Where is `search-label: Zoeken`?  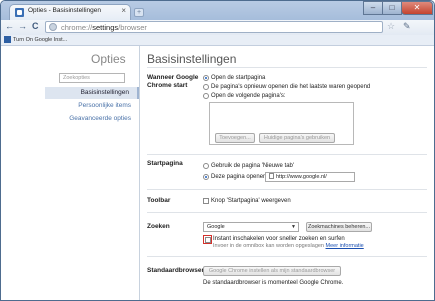 search-label: Zoeken is located at coordinates (158, 226).